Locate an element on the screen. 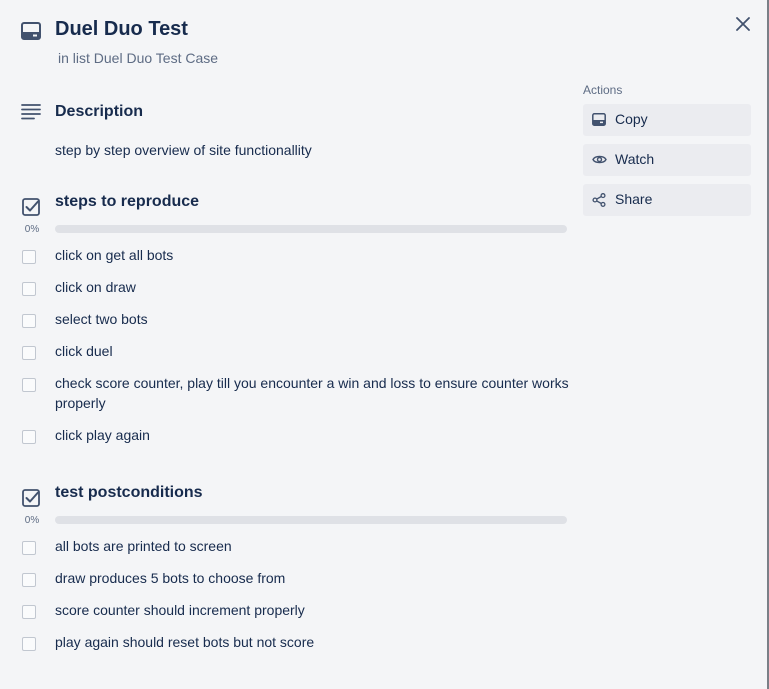 The width and height of the screenshot is (769, 689). close-icon is located at coordinates (743, 24).